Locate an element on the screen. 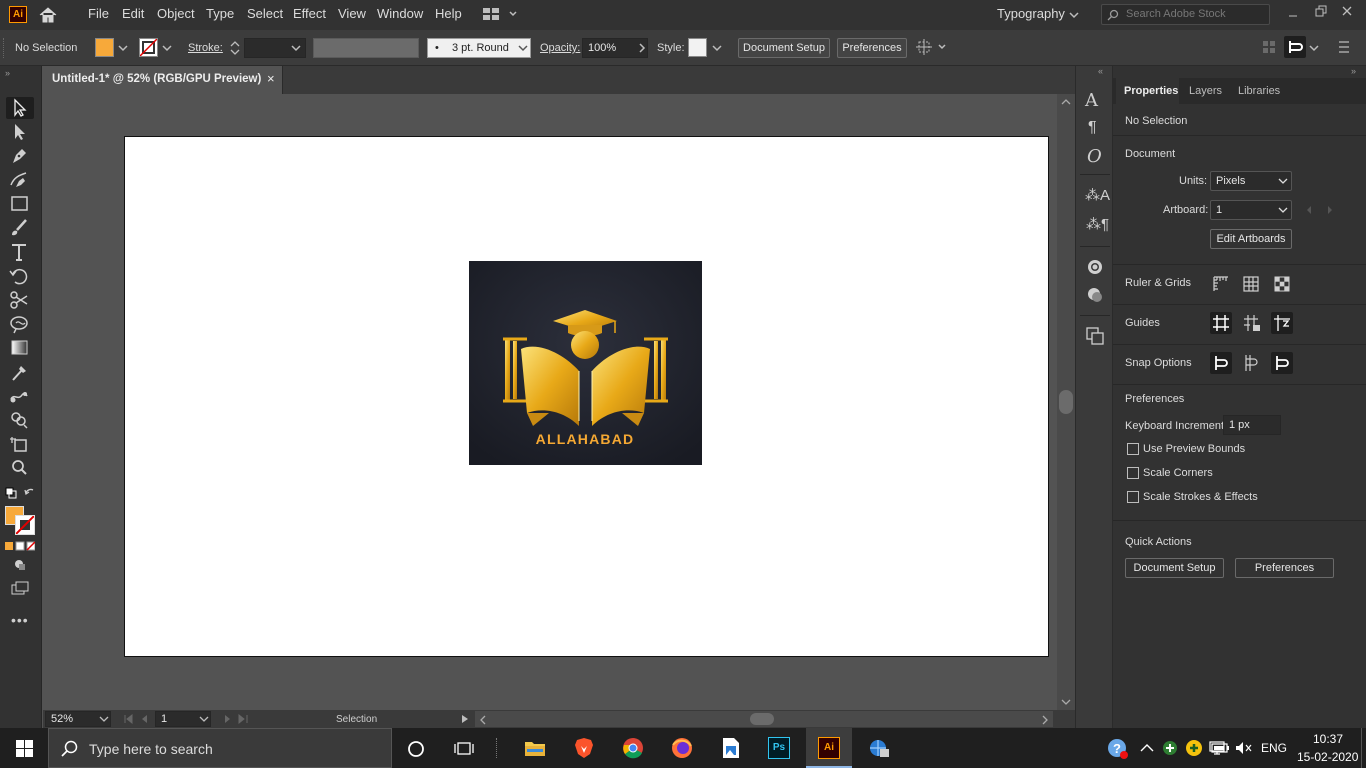 The image size is (1366, 768). smart-guides-icon is located at coordinates (1282, 323).